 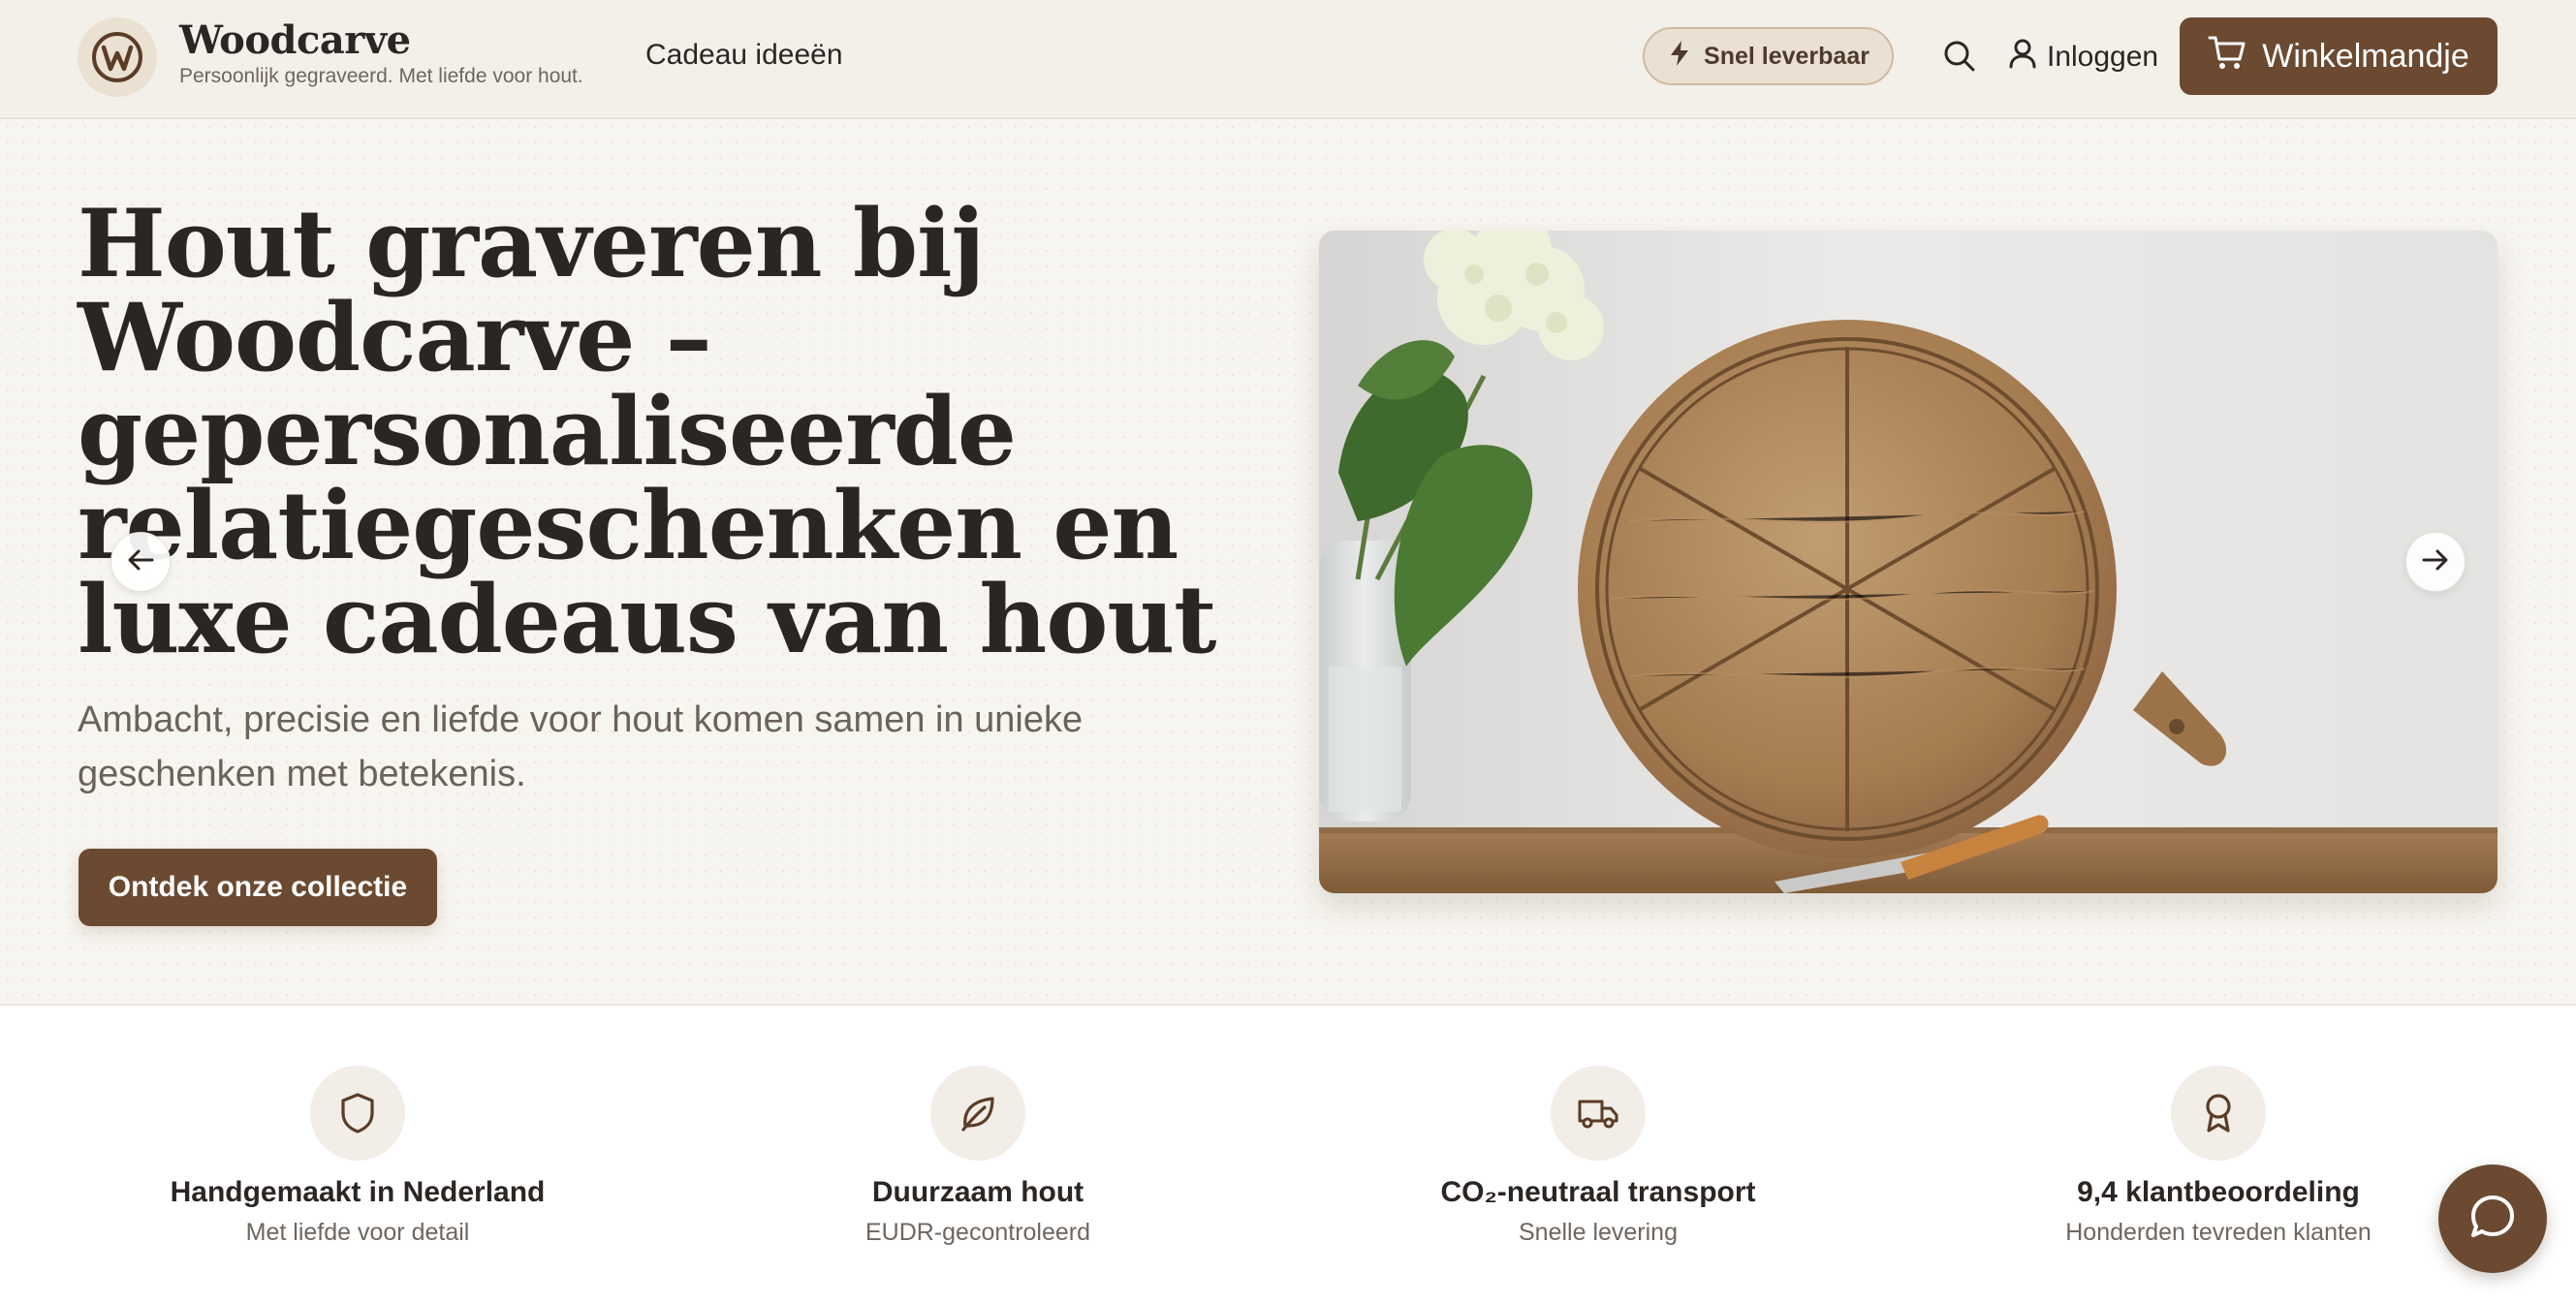 I want to click on user-icon, so click(x=2022, y=57).